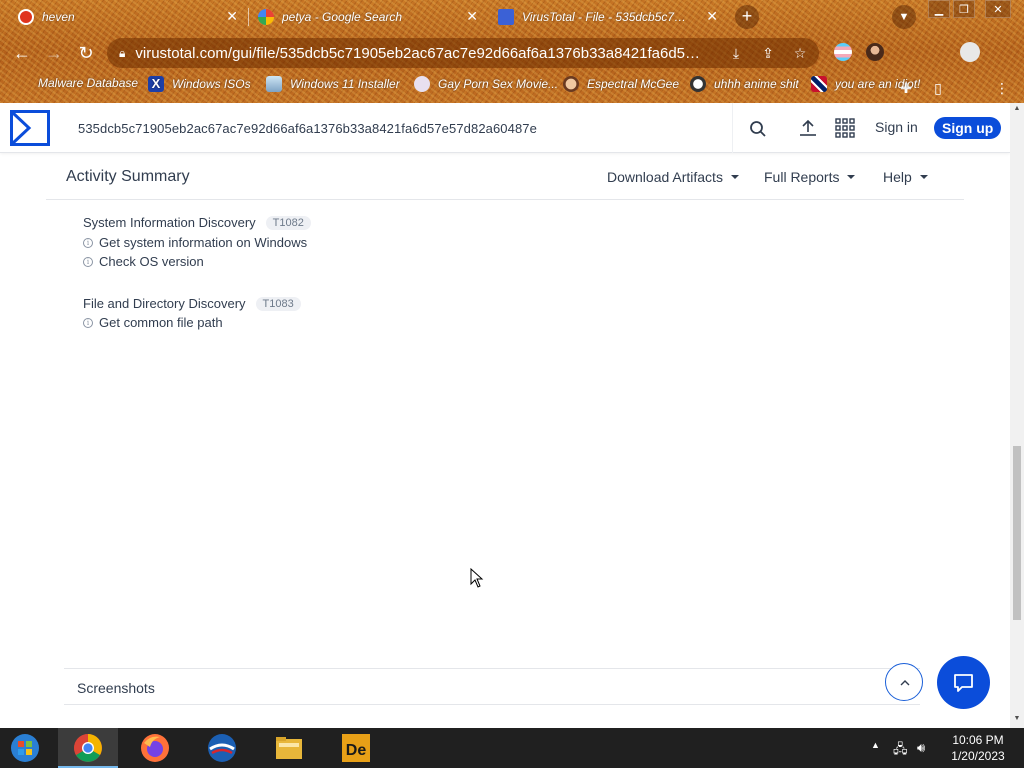 The image size is (1024, 768). I want to click on technique-name: System Information Discovery, so click(169, 223).